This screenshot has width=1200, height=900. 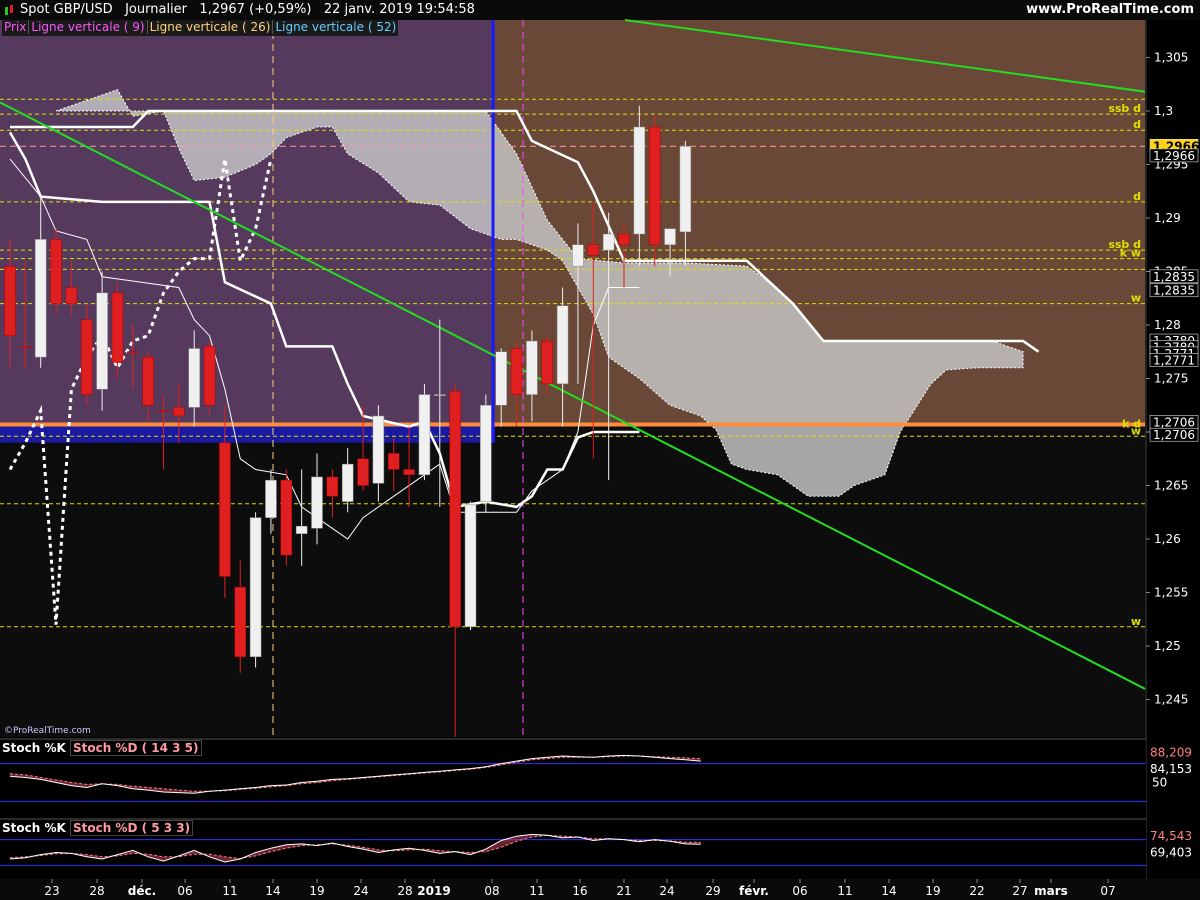 I want to click on credit-text: ©ProRealTime.com, so click(x=47, y=731).